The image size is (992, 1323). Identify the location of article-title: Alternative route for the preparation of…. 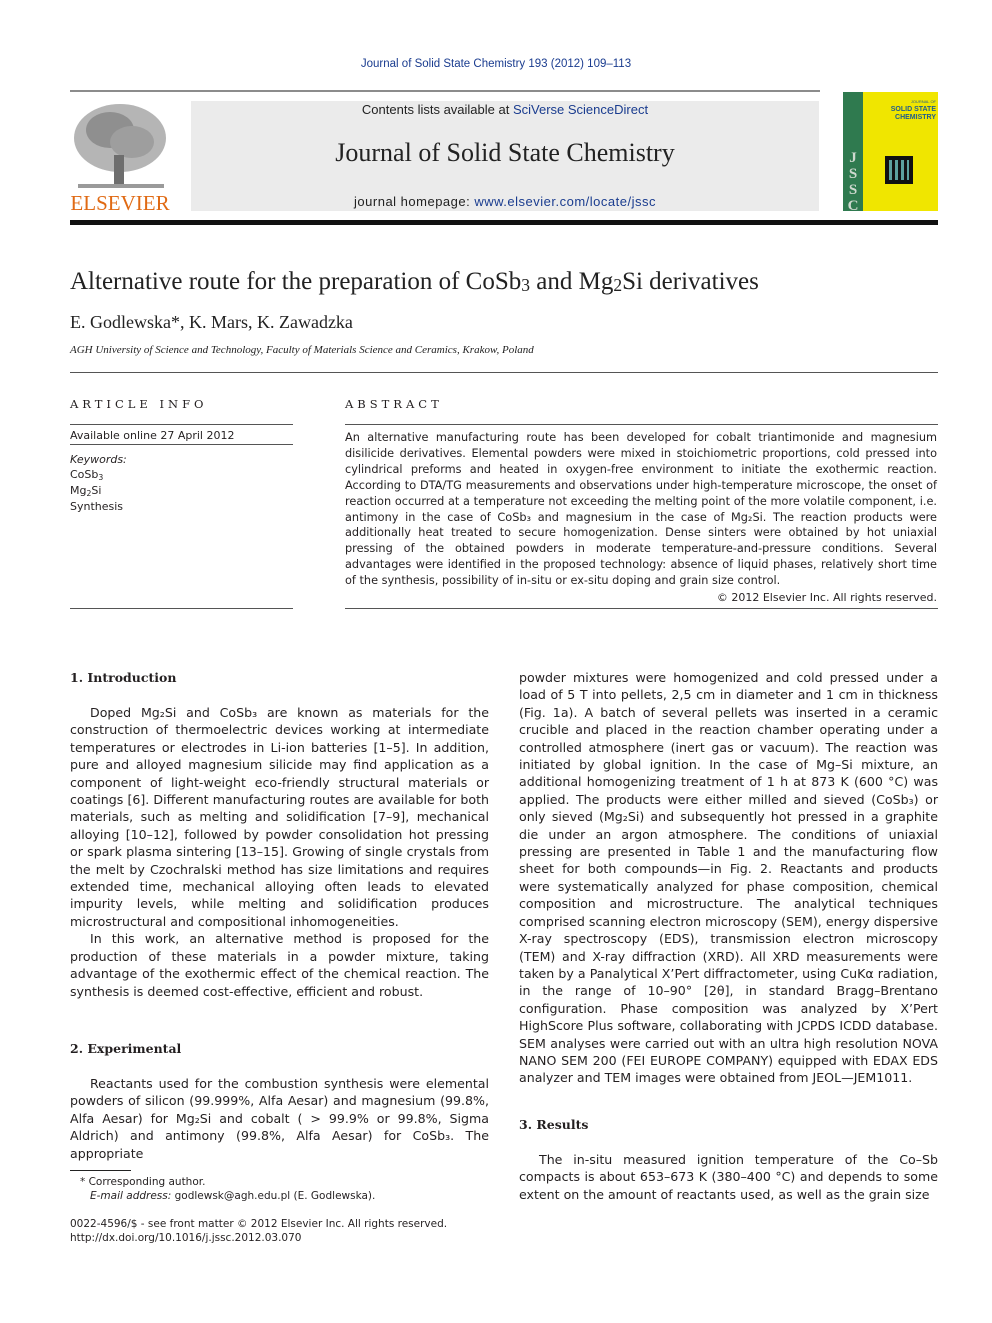
(414, 281).